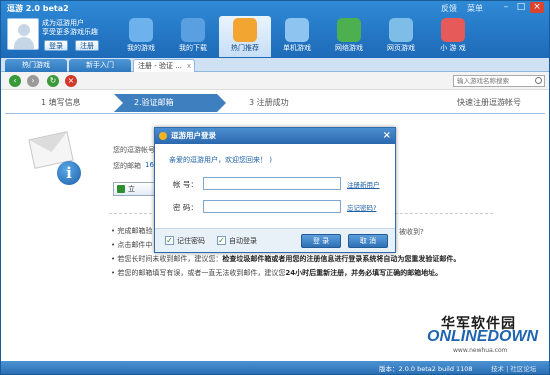 This screenshot has width=550, height=375. What do you see at coordinates (36, 65) in the screenshot?
I see `tab-hot-games: 热门游戏` at bounding box center [36, 65].